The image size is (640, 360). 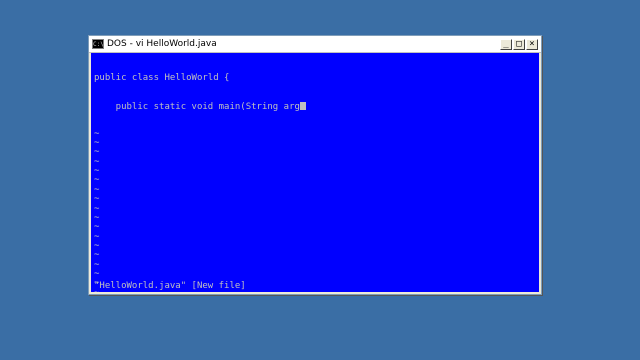 What do you see at coordinates (197, 106) in the screenshot?
I see `code-line-text: public static void main(String arg` at bounding box center [197, 106].